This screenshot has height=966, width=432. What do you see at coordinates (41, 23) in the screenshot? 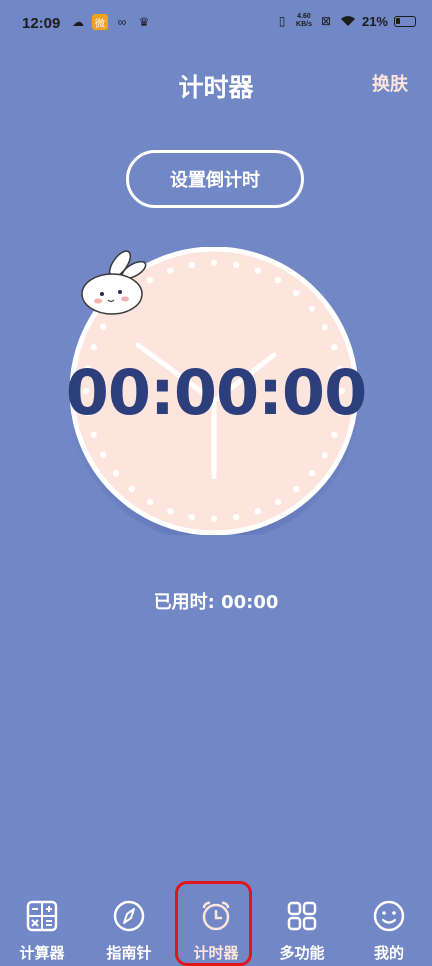
I see `status-time: 12:09` at bounding box center [41, 23].